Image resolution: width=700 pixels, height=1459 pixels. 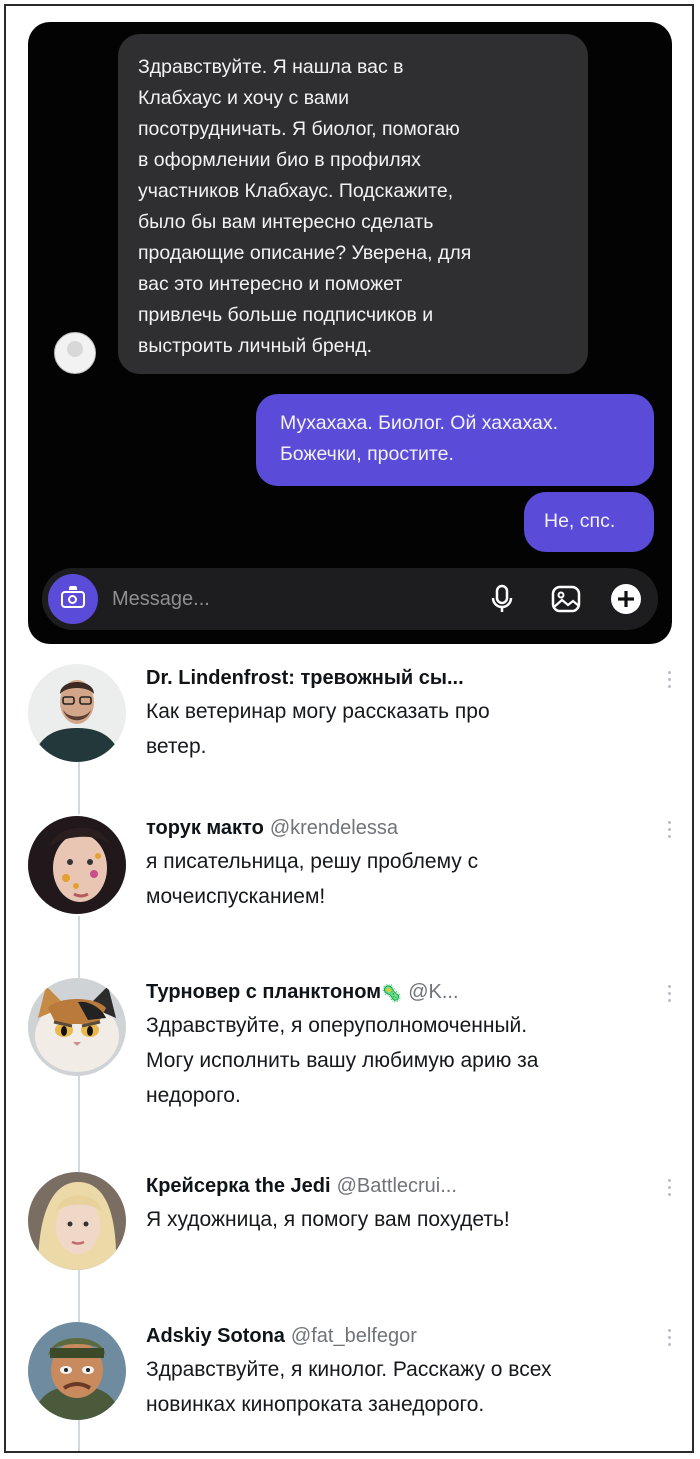 I want to click on author-name: Adskiy Sotona, so click(x=215, y=1336).